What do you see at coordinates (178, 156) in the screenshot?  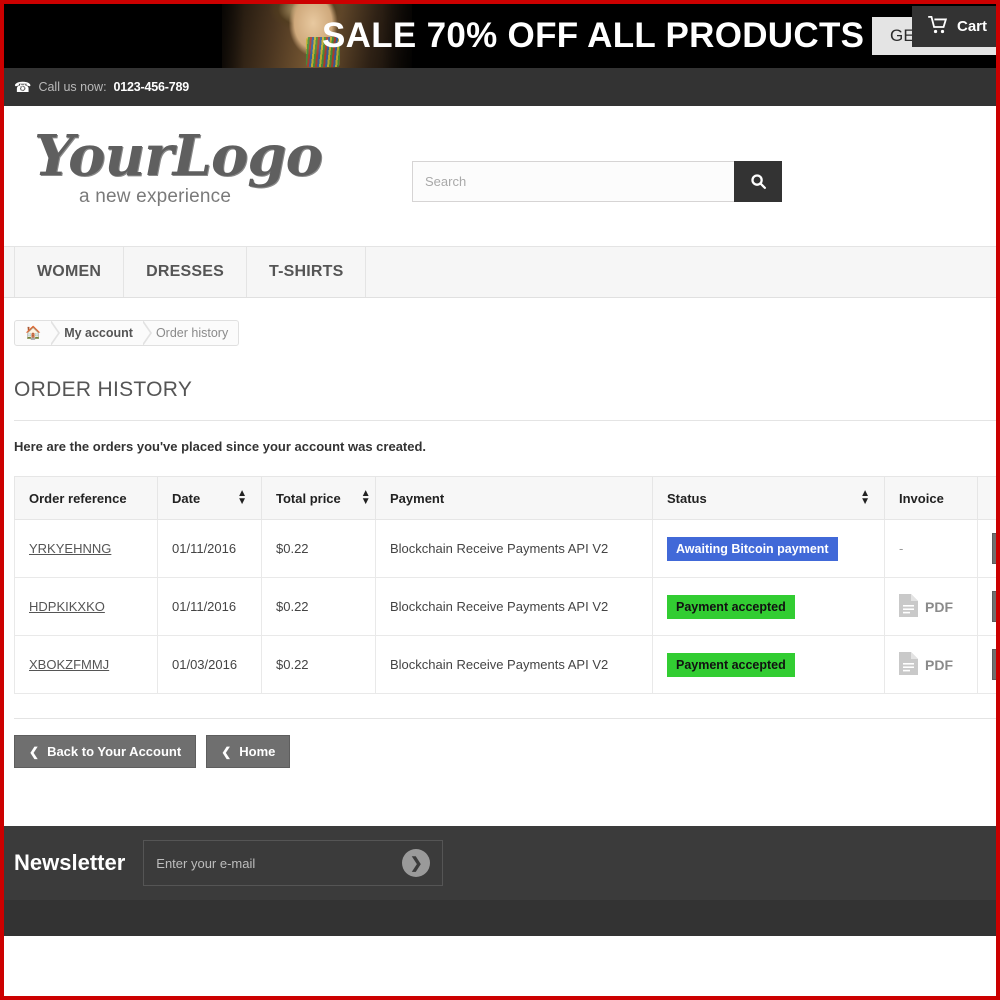 I see `logo-wordmark: YourLogo` at bounding box center [178, 156].